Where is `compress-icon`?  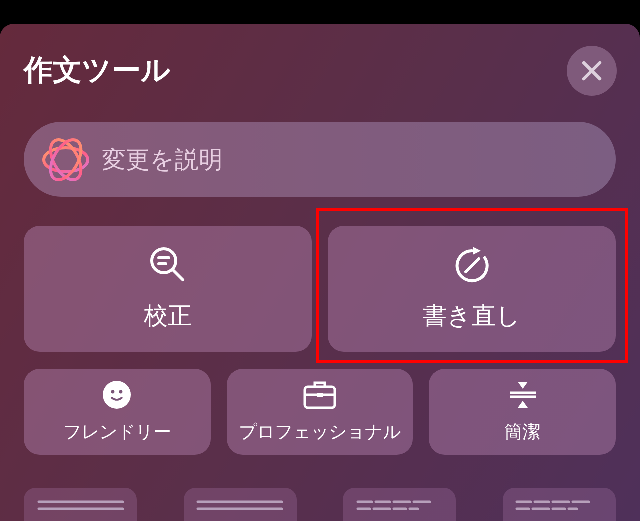 compress-icon is located at coordinates (523, 395).